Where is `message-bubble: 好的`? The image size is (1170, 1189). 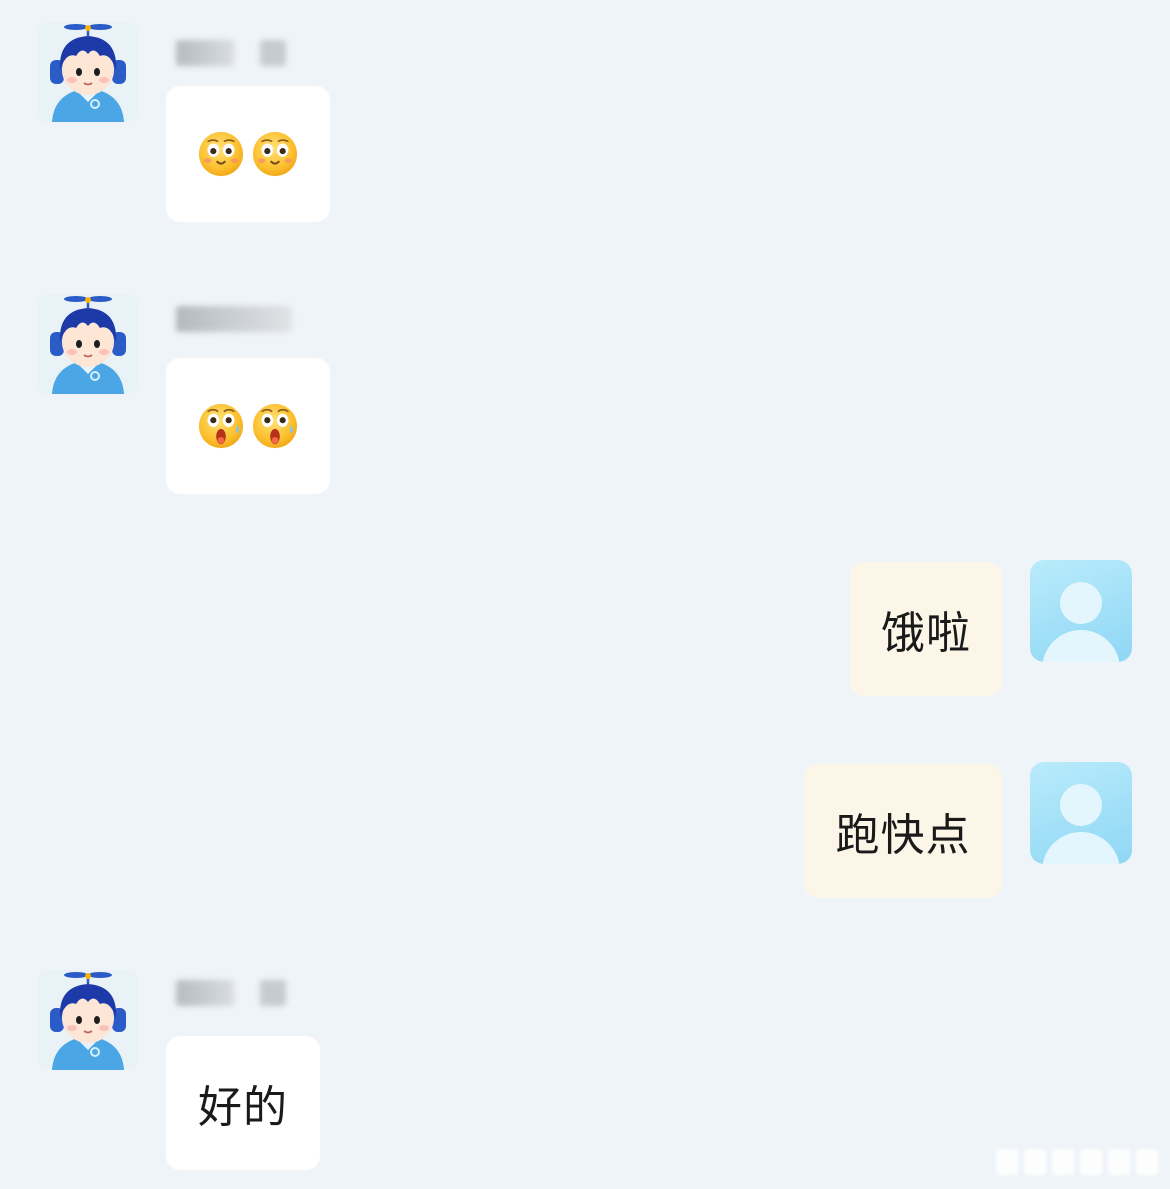
message-bubble: 好的 is located at coordinates (243, 1103).